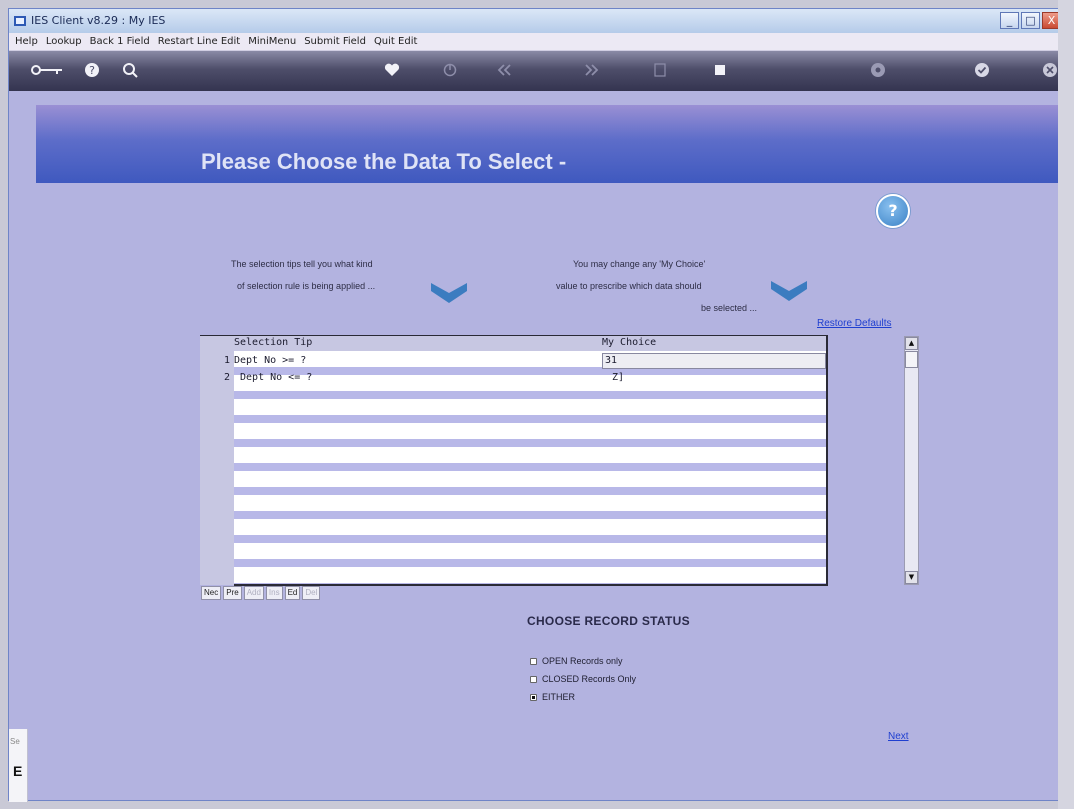  What do you see at coordinates (26, 41) in the screenshot?
I see `menu-help: Help` at bounding box center [26, 41].